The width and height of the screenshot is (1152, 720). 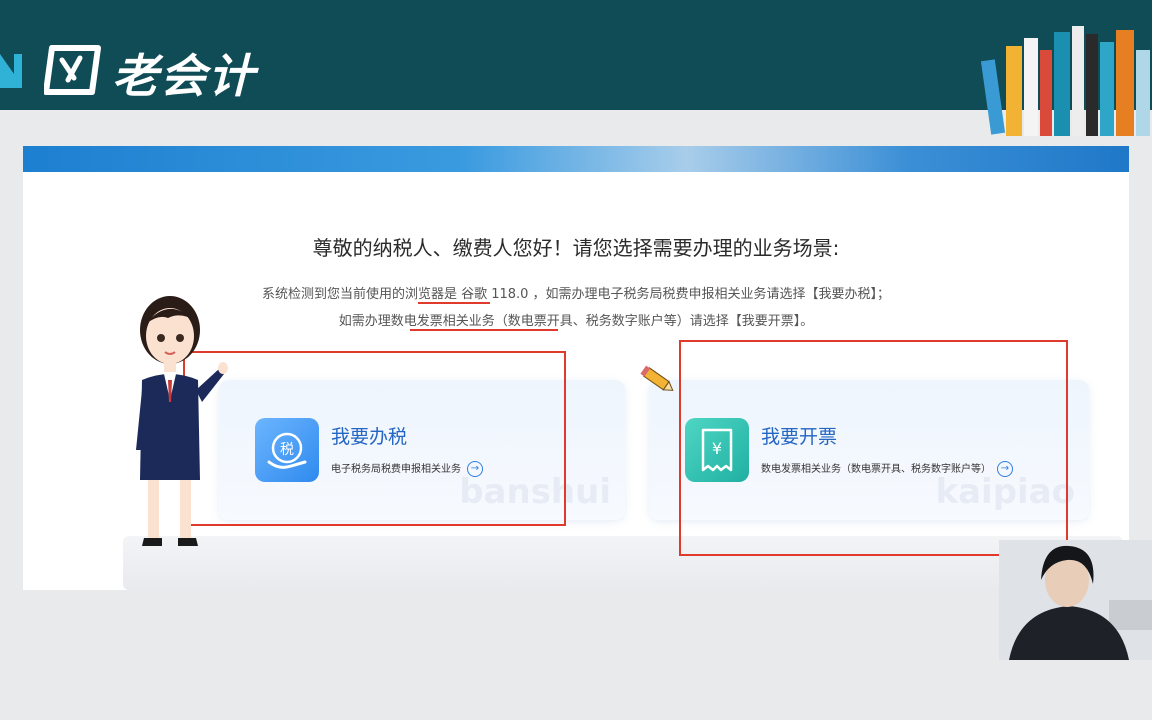 What do you see at coordinates (72, 70) in the screenshot?
I see `logo-icon` at bounding box center [72, 70].